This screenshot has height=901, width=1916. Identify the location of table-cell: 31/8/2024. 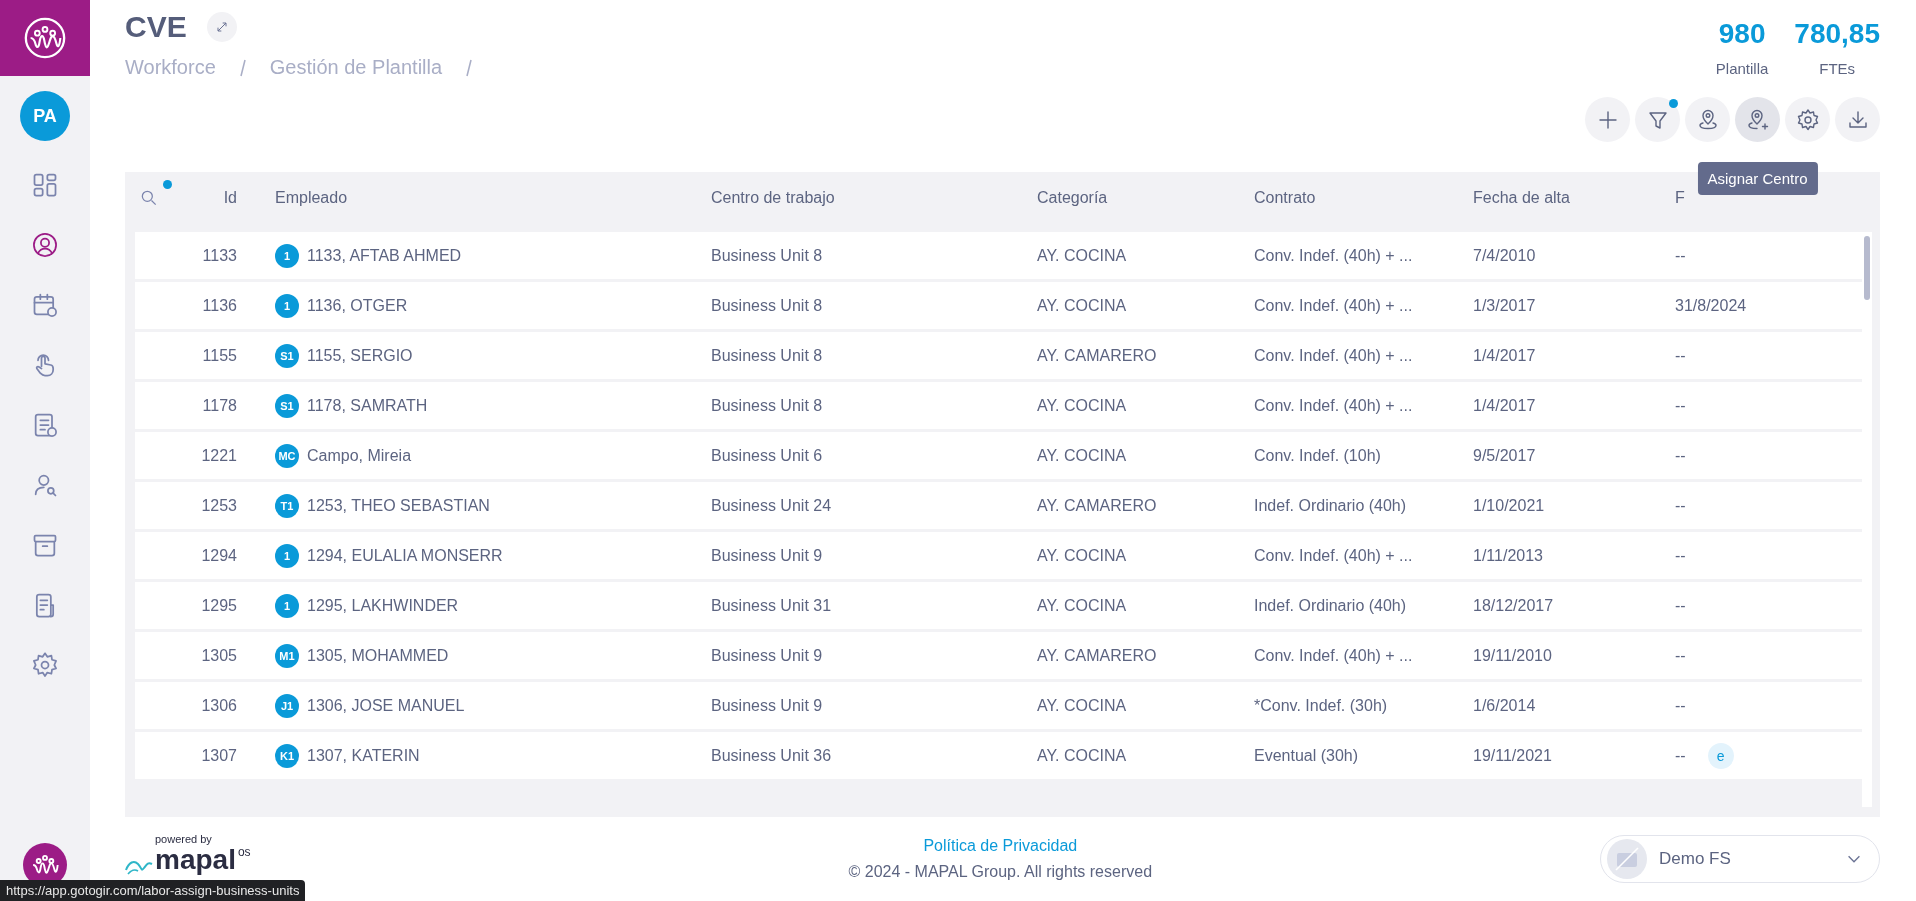
(1711, 305).